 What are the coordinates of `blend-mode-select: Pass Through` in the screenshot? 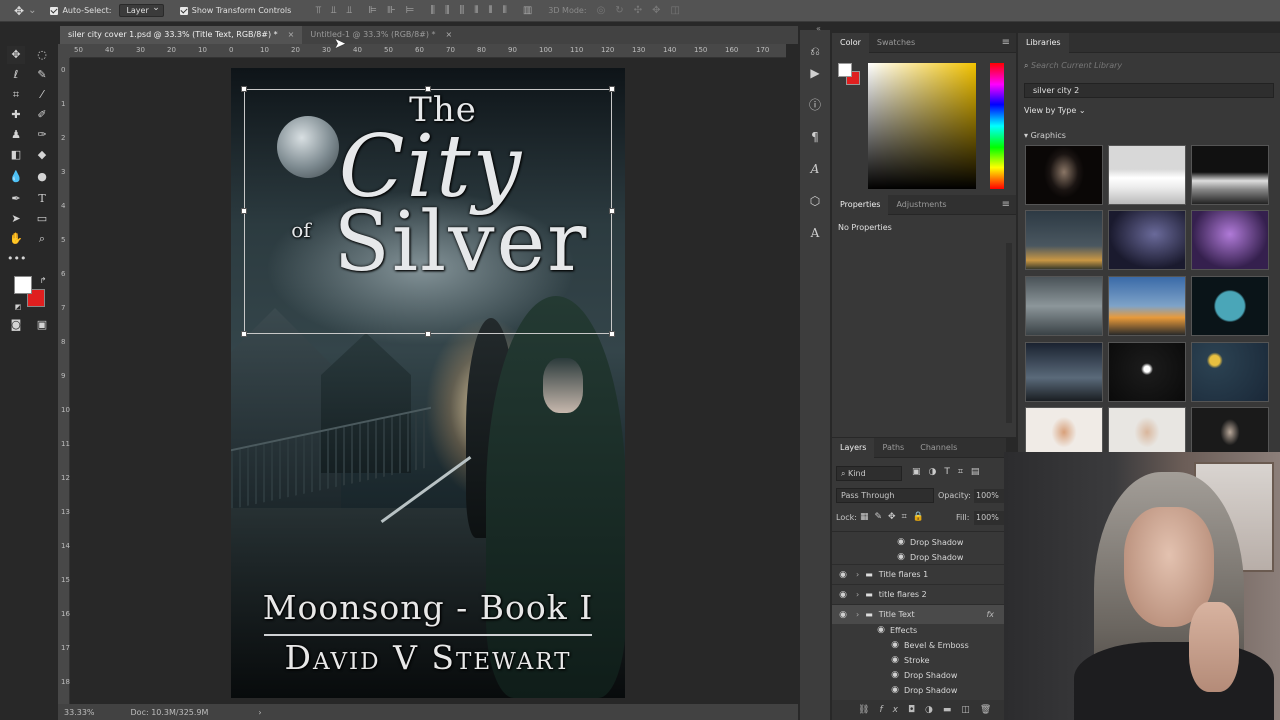 It's located at (885, 495).